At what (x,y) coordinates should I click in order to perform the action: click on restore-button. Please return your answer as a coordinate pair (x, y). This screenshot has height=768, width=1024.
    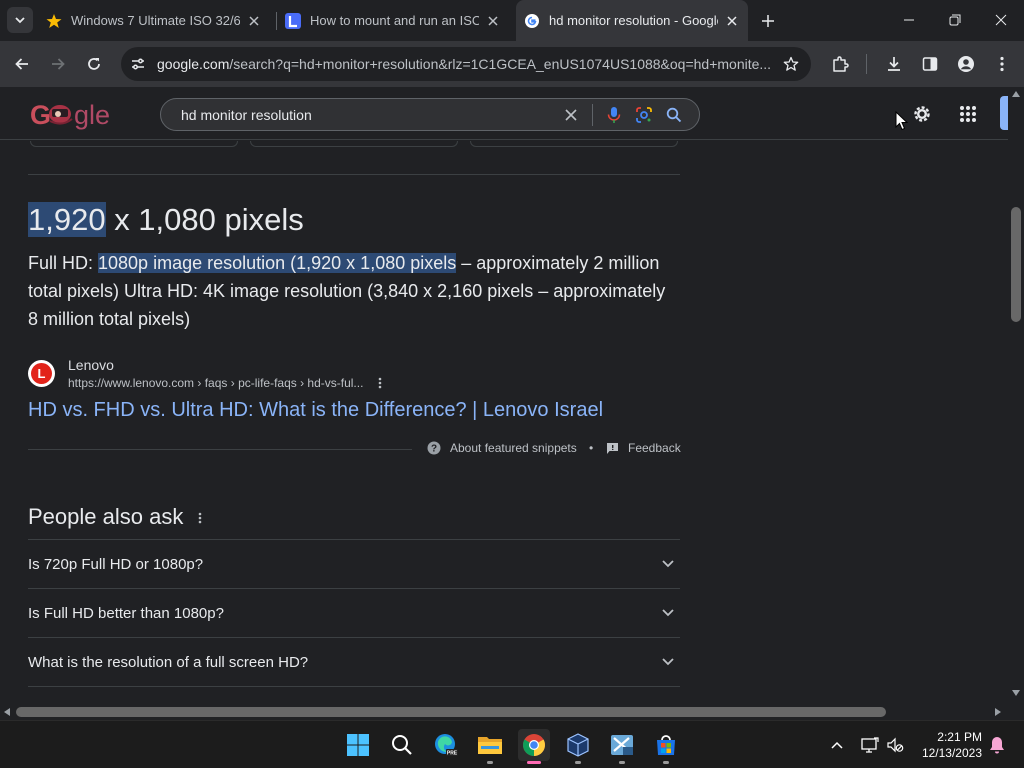
    Looking at the image, I should click on (955, 20).